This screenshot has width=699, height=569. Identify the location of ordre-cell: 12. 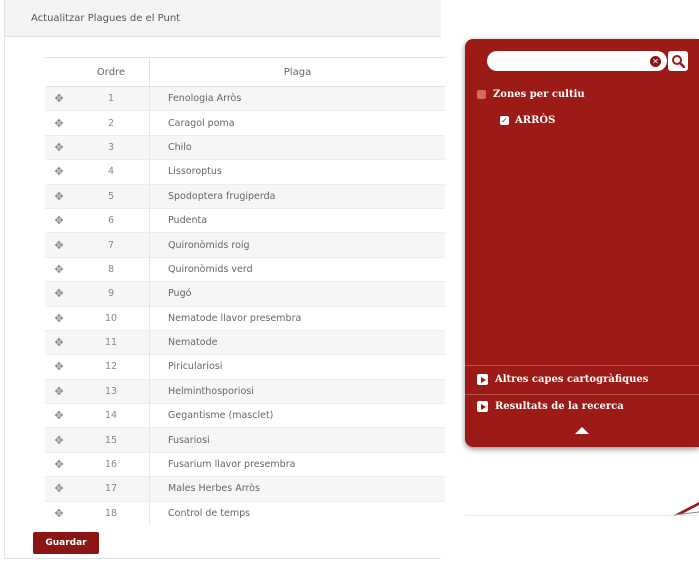
(111, 367).